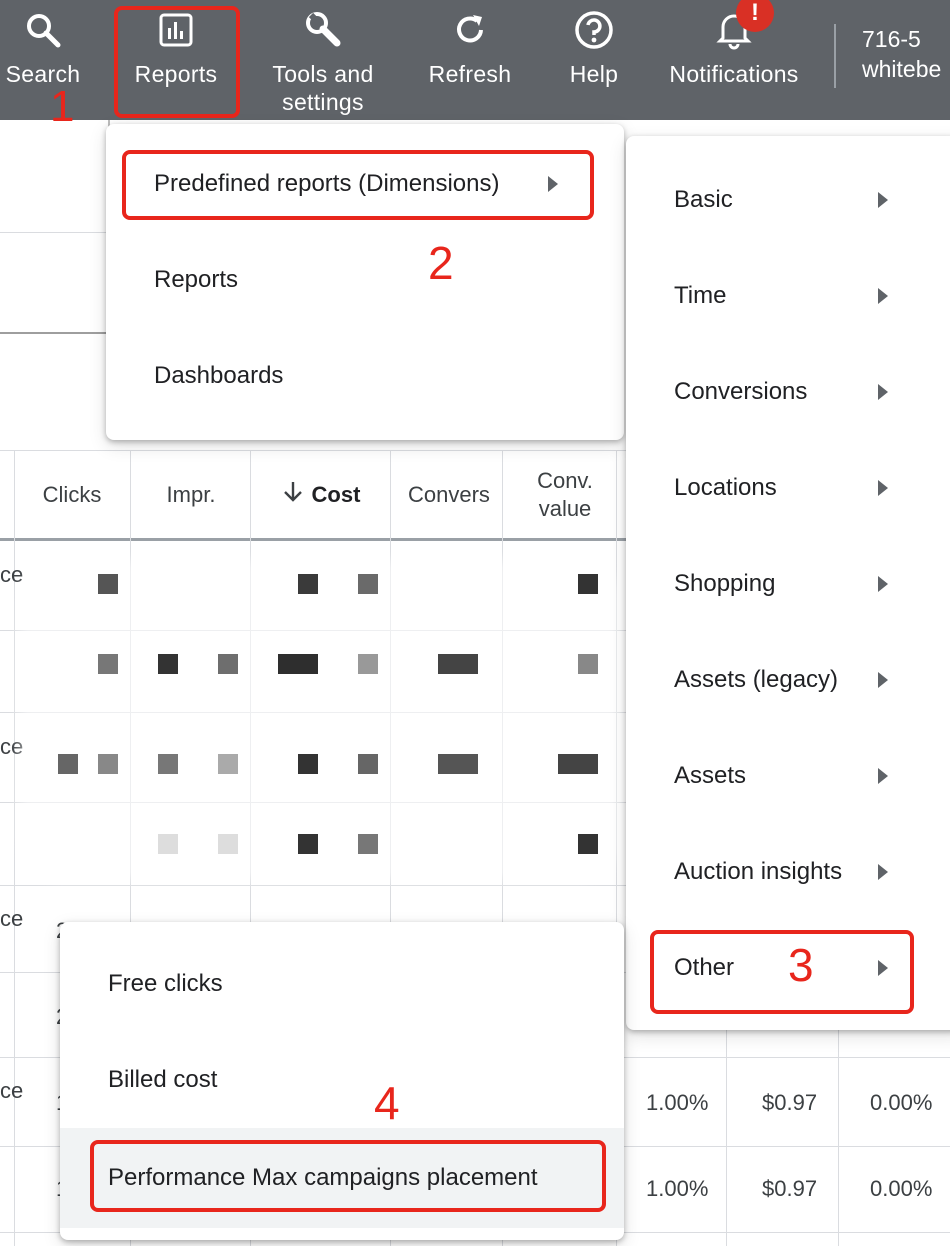 This screenshot has width=950, height=1246. Describe the element at coordinates (734, 60) in the screenshot. I see `notifications-button: Notifications` at that location.